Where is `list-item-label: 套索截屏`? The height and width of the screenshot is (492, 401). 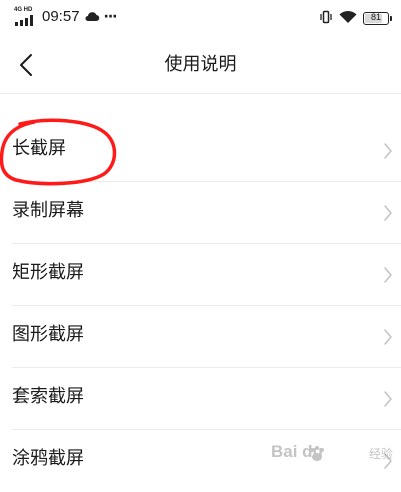
list-item-label: 套索截屏 is located at coordinates (48, 396).